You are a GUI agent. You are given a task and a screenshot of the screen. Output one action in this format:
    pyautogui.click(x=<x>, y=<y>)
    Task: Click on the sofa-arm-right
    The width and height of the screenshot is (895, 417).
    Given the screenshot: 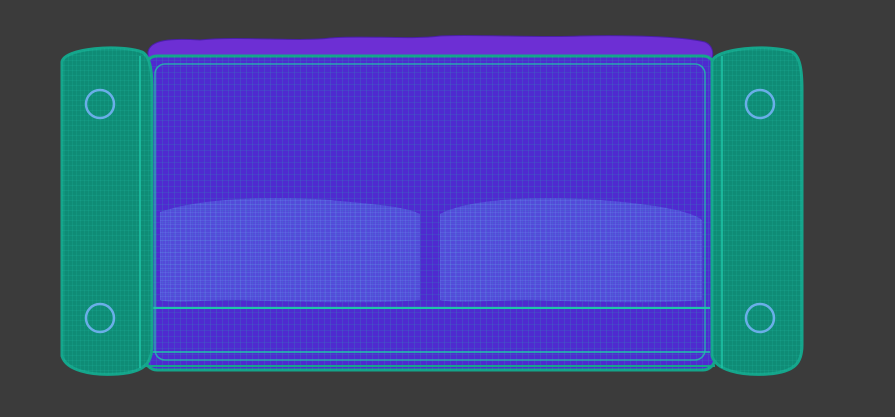 What is the action you would take?
    pyautogui.click(x=757, y=211)
    